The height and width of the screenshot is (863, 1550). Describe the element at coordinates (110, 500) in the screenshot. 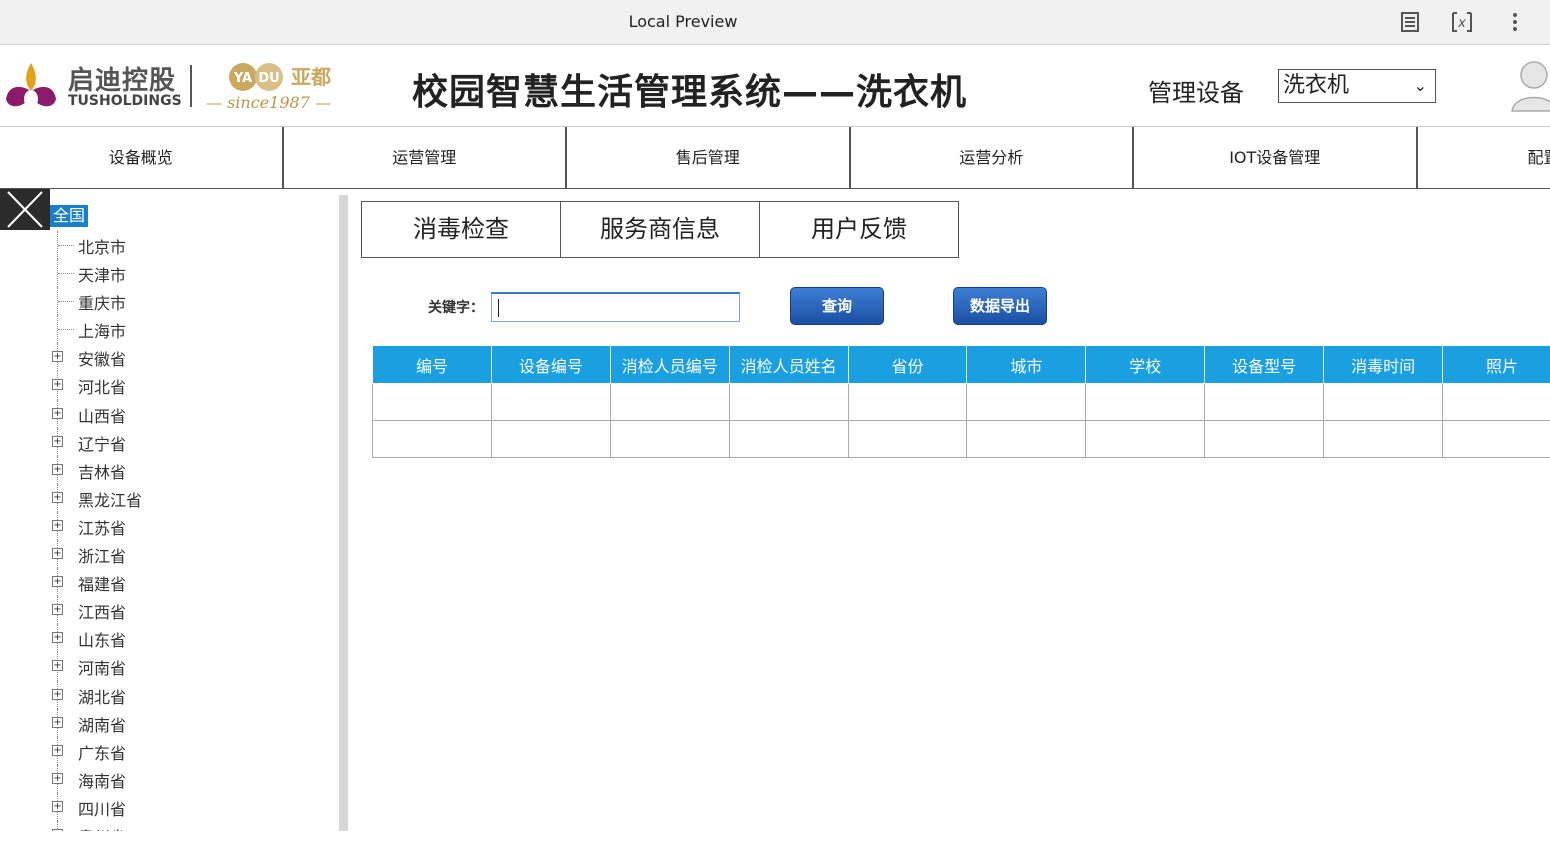

I see `tree-item-label: 黑龙江省` at that location.